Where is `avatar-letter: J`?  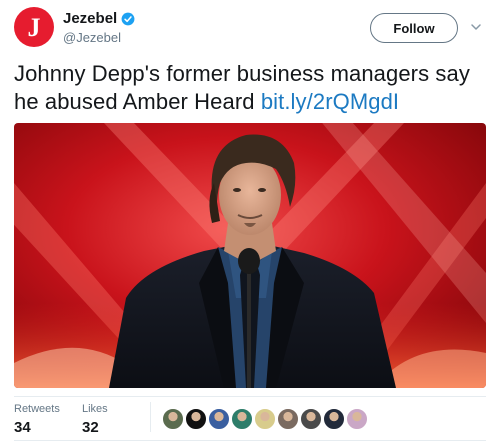
avatar-letter: J is located at coordinates (34, 27).